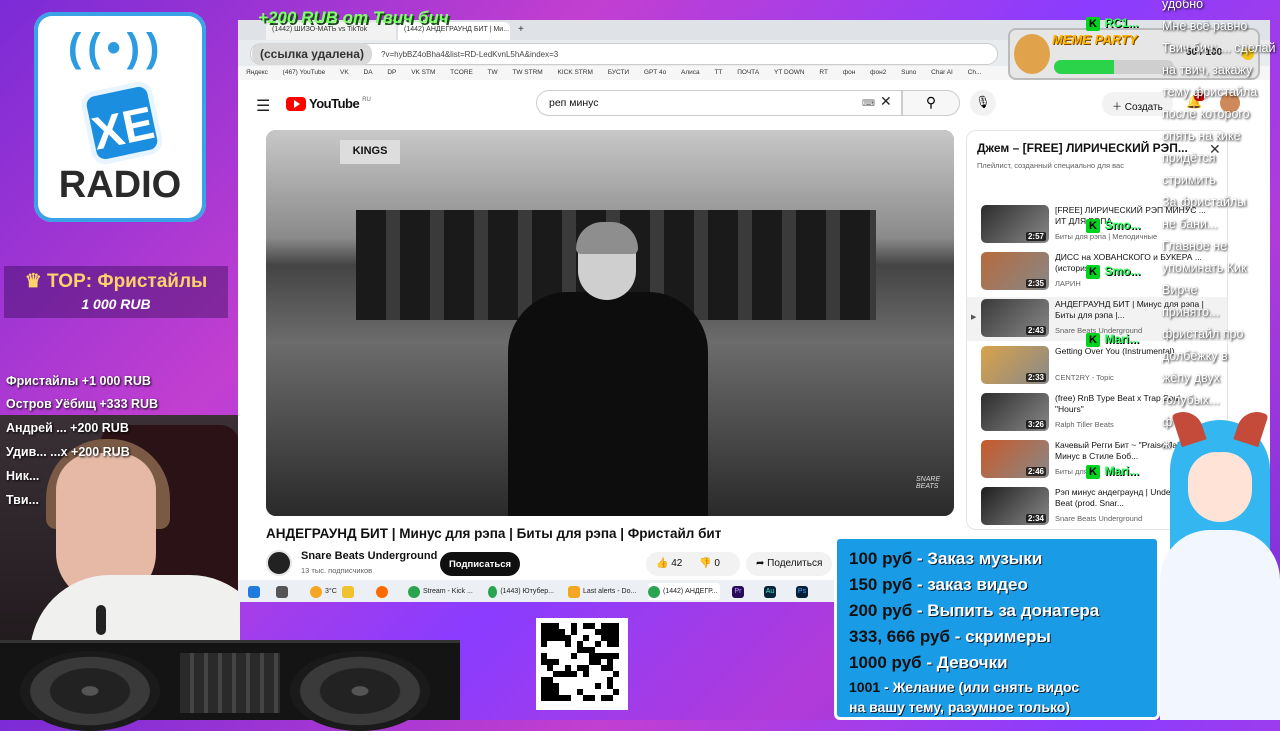  Describe the element at coordinates (881, 610) in the screenshot. I see `price-amount: 200 руб` at that location.